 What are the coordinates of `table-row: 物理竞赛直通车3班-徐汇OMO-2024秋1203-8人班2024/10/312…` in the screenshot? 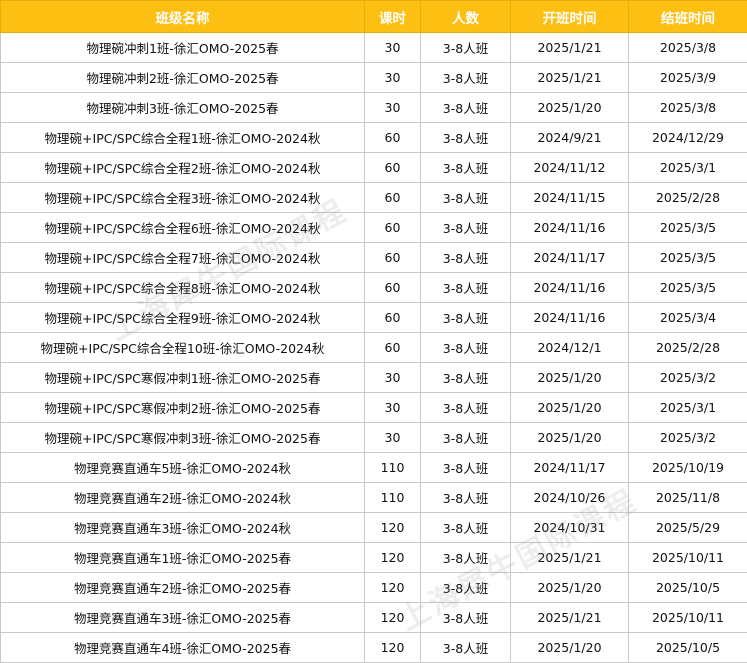 It's located at (374, 528).